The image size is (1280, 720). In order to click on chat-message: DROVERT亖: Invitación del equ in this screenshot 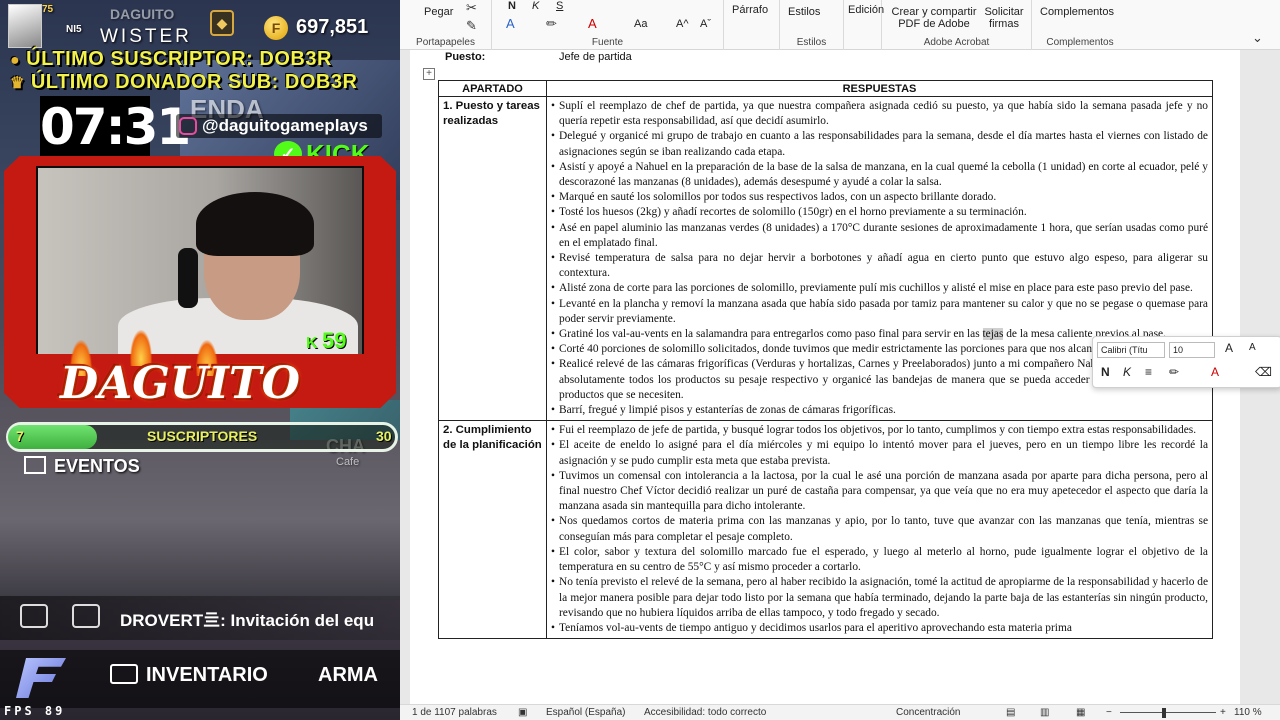, I will do `click(247, 620)`.